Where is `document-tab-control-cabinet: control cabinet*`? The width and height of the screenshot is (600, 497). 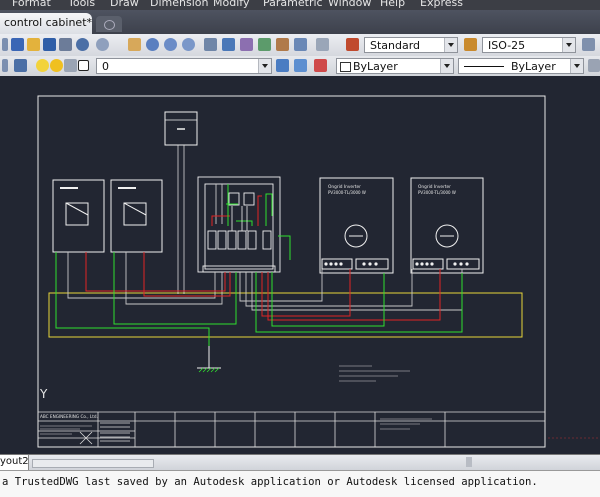 document-tab-control-cabinet: control cabinet* is located at coordinates (46, 23).